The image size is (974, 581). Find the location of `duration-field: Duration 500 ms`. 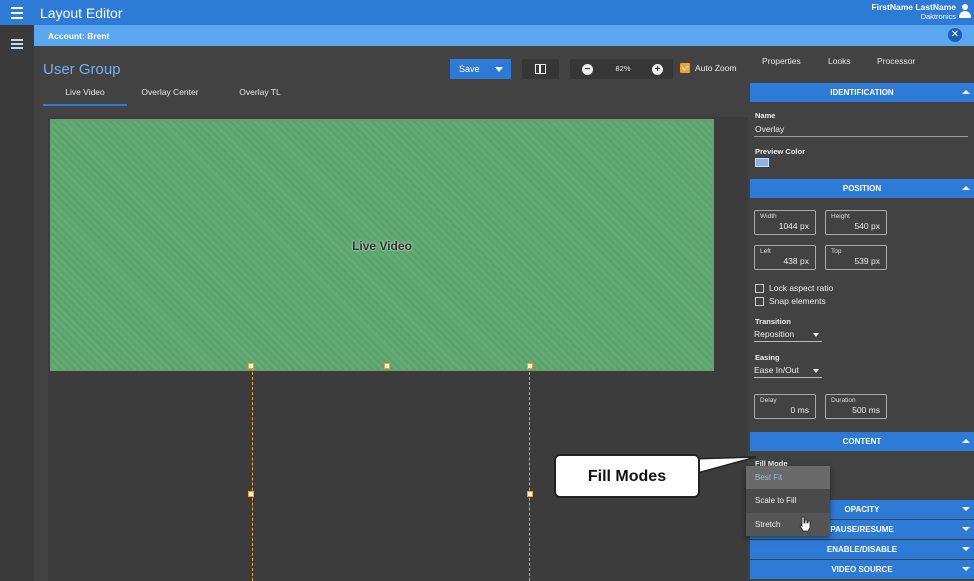

duration-field: Duration 500 ms is located at coordinates (856, 406).